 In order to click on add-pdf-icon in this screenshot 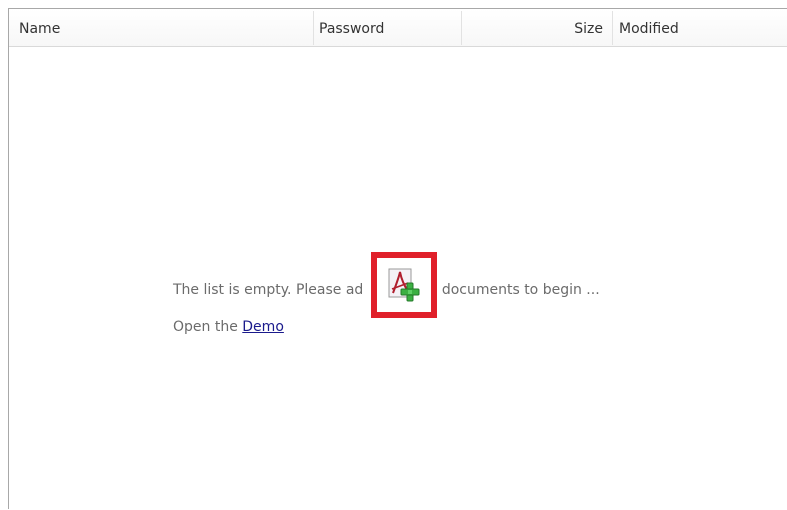, I will do `click(404, 285)`.